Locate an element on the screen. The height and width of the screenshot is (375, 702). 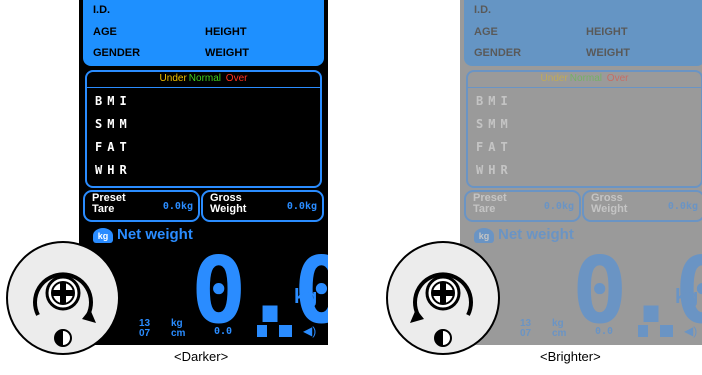
brightness-dial-brighter is located at coordinates (443, 298).